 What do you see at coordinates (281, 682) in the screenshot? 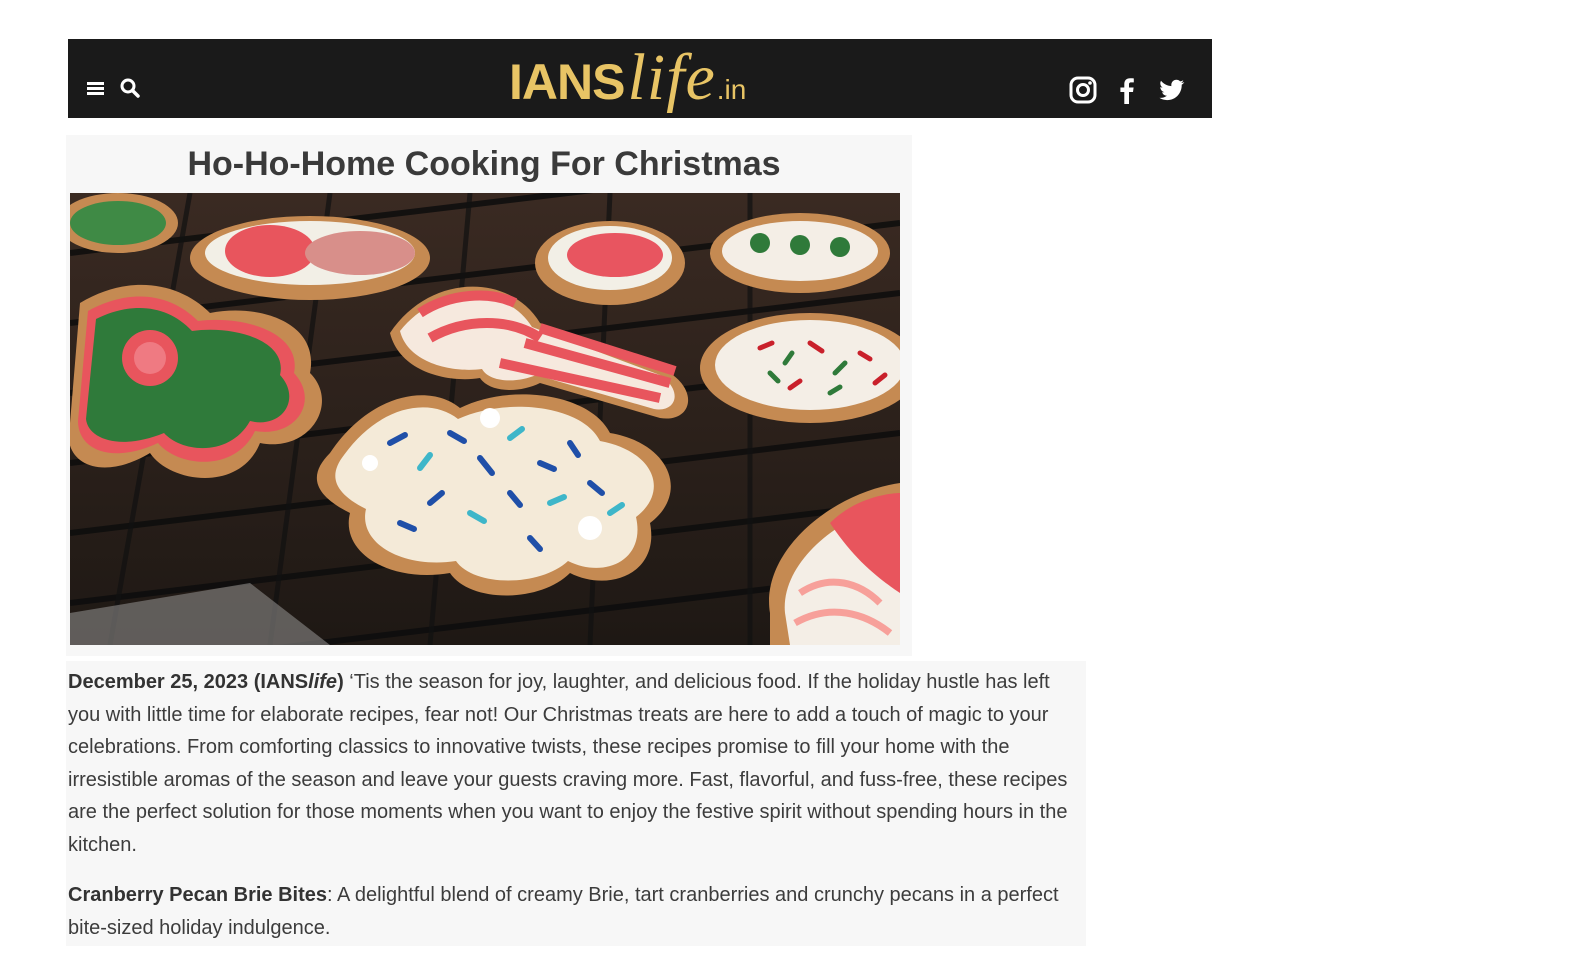
I see `dateline-source-prefix: (IANS` at bounding box center [281, 682].